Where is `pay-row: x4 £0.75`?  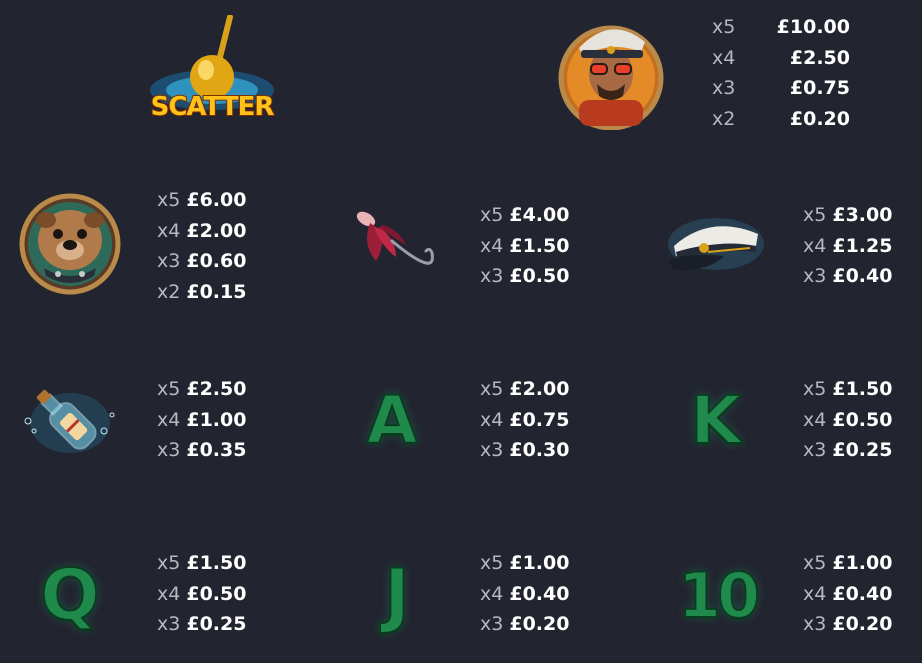
pay-row: x4 £0.75 is located at coordinates (524, 420).